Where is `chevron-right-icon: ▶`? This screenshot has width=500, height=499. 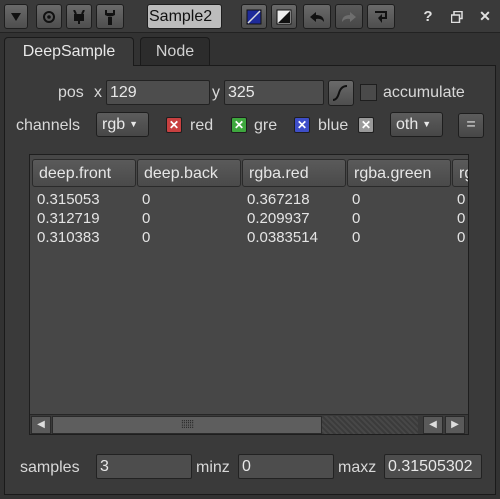
chevron-right-icon: ▶ is located at coordinates (455, 424).